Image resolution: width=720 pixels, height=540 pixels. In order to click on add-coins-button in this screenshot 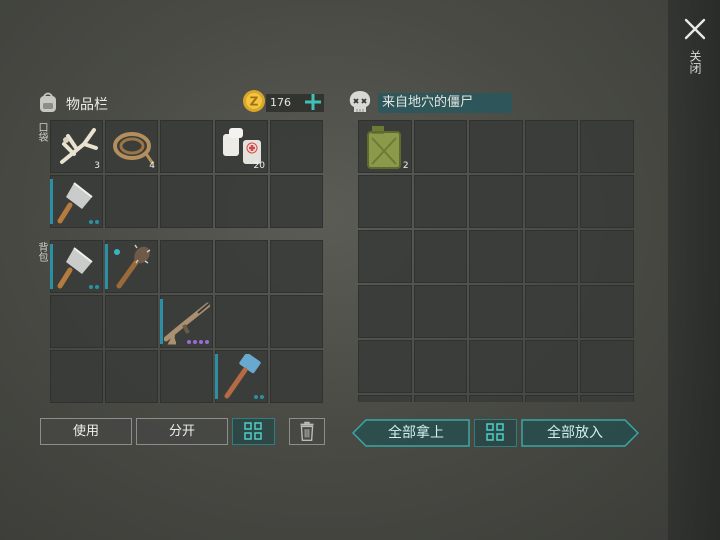, I will do `click(313, 102)`.